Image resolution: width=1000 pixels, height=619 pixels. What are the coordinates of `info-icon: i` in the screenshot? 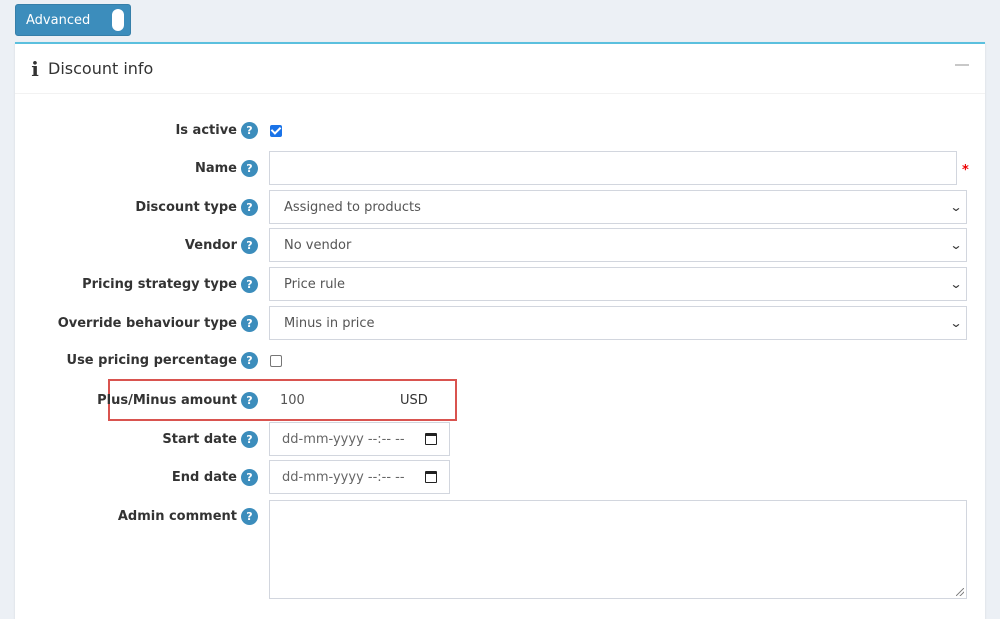 It's located at (35, 68).